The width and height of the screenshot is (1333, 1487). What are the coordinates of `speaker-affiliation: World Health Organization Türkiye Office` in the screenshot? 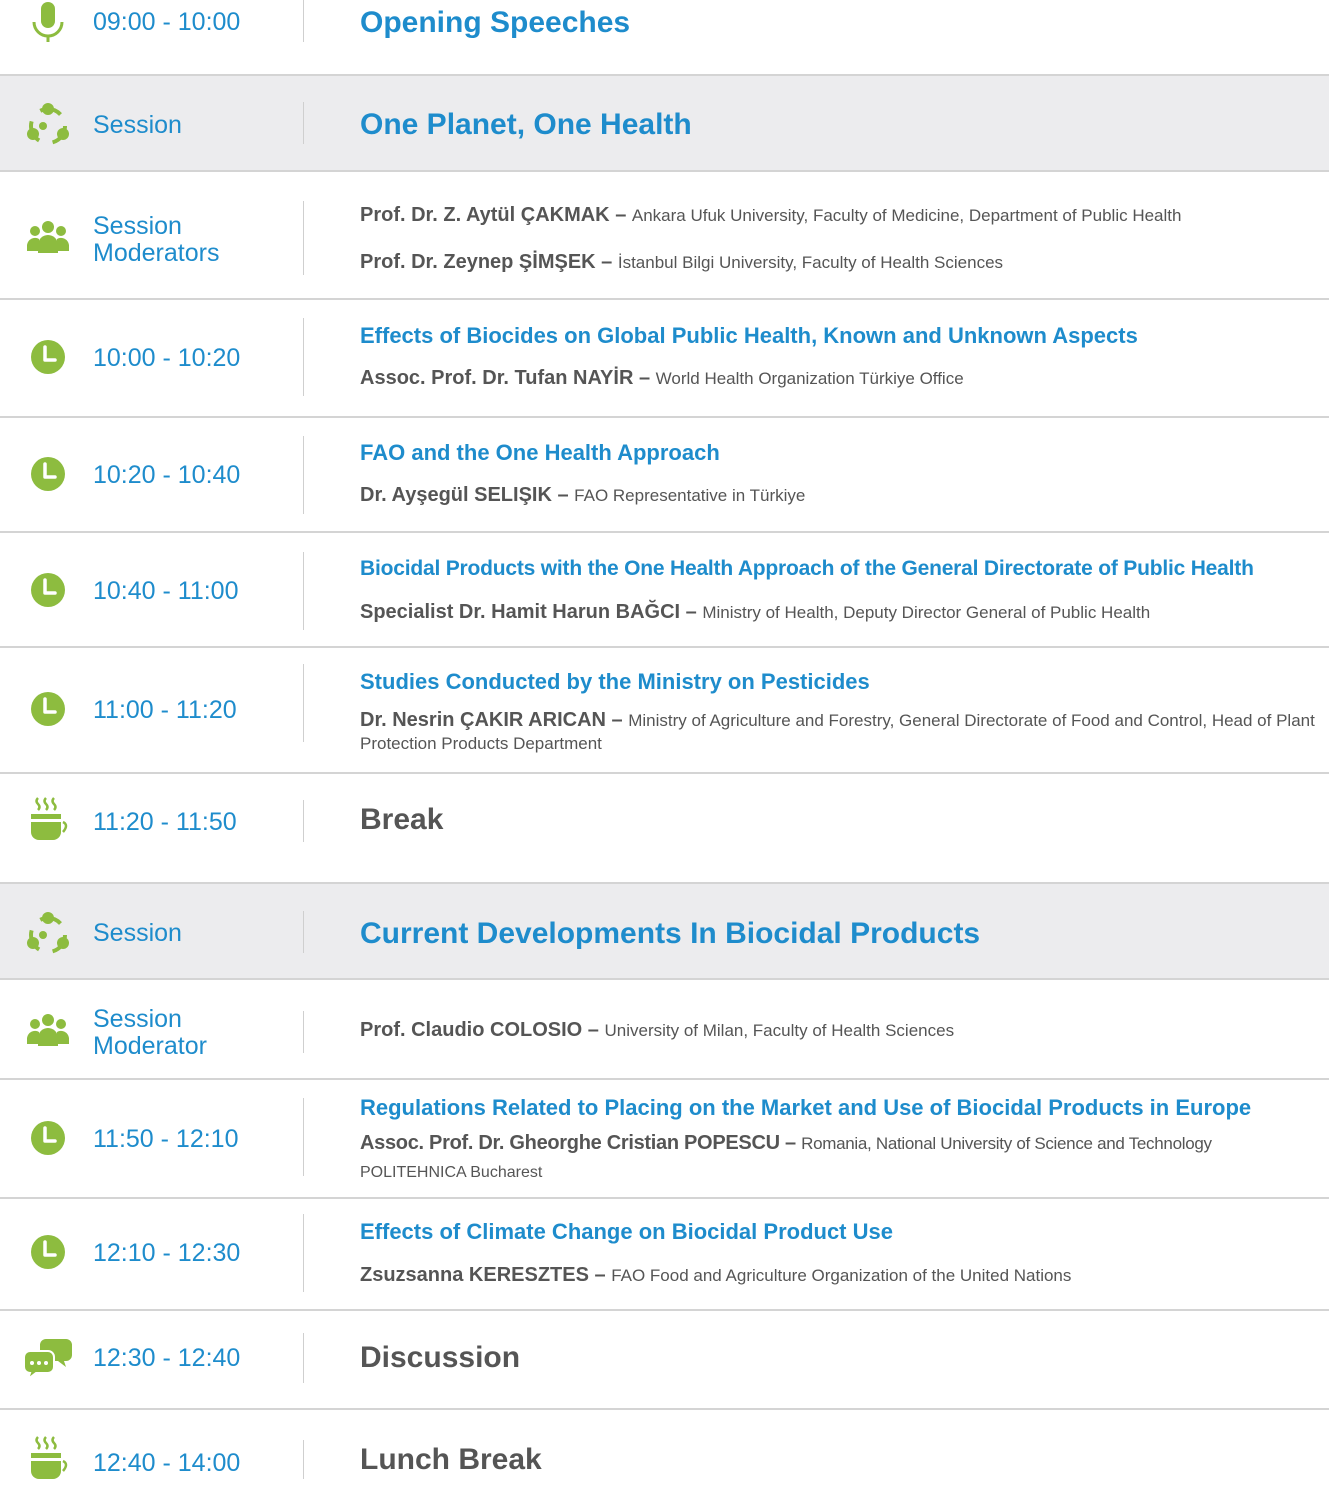 It's located at (809, 378).